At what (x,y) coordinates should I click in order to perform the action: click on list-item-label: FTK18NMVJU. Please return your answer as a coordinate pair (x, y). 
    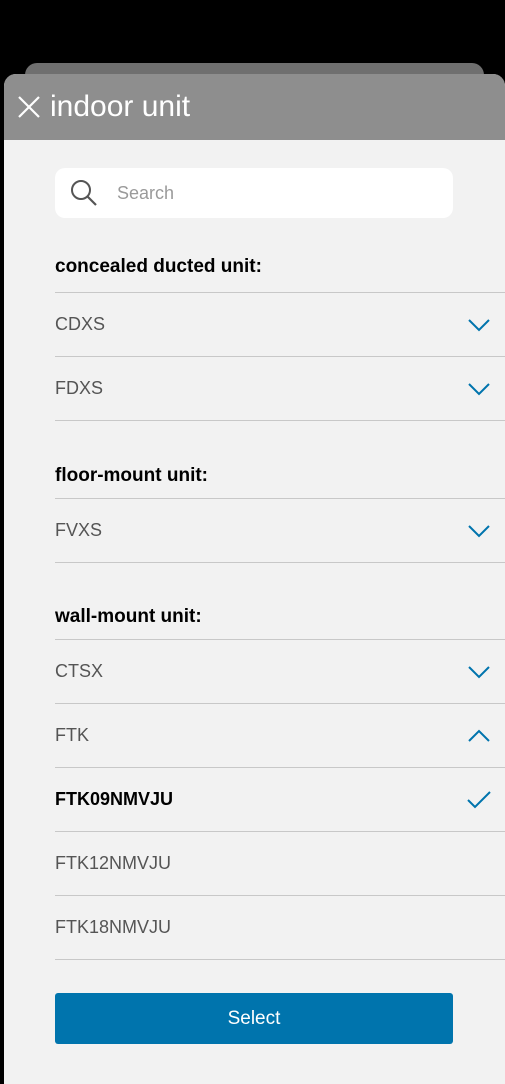
    Looking at the image, I should click on (113, 927).